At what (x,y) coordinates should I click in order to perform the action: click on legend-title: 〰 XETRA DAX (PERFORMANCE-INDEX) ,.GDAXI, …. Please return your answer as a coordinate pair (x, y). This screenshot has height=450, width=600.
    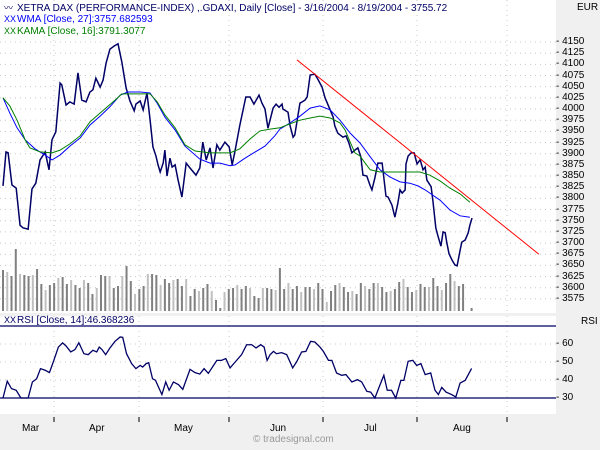
    Looking at the image, I should click on (225, 7).